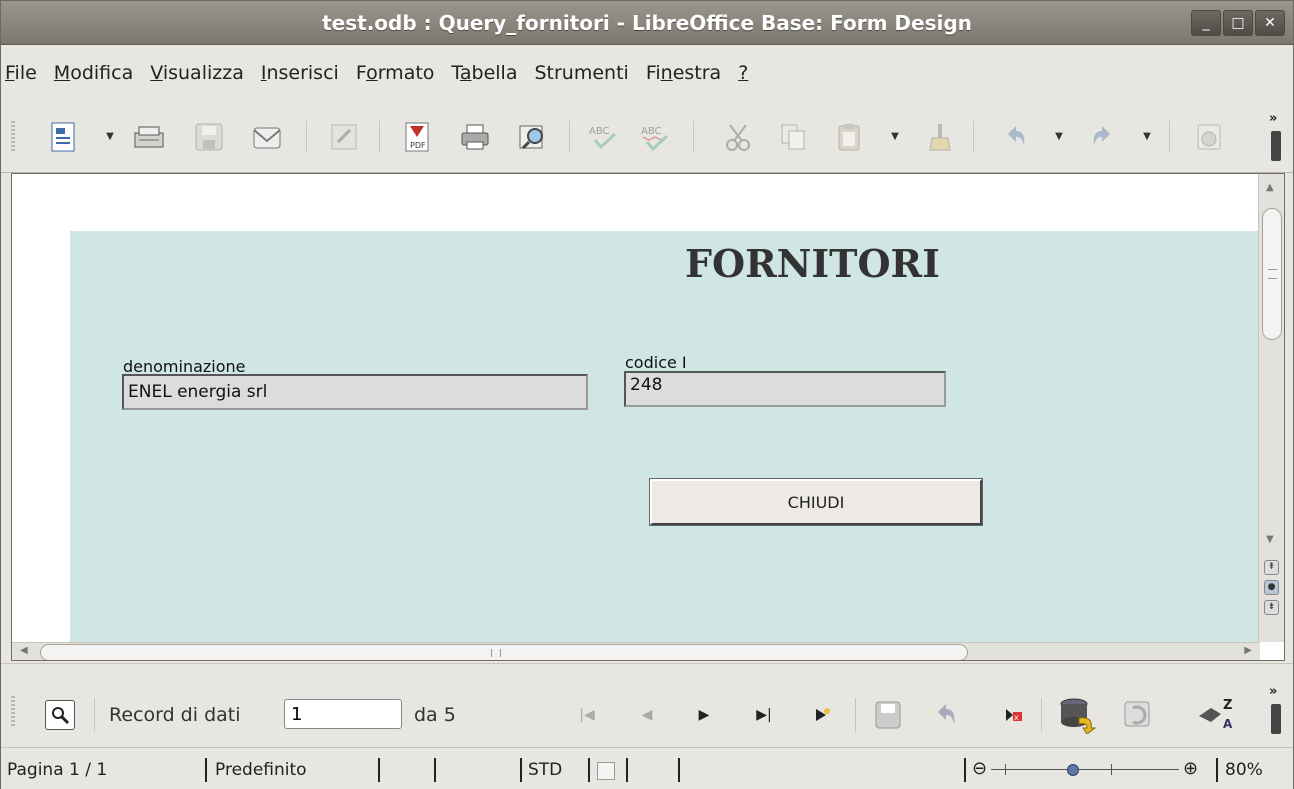 Image resolution: width=1294 pixels, height=789 pixels. I want to click on new-icon, so click(63, 137).